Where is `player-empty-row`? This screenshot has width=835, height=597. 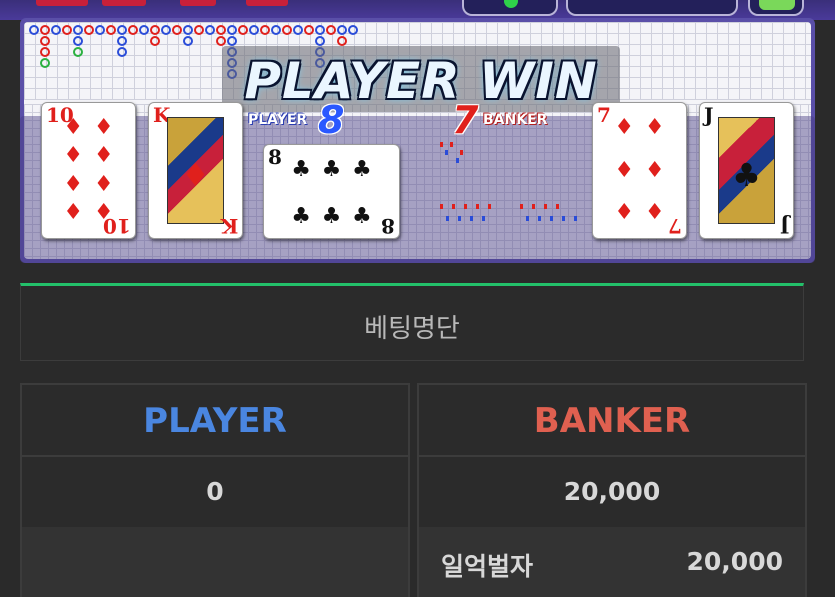 player-empty-row is located at coordinates (215, 562).